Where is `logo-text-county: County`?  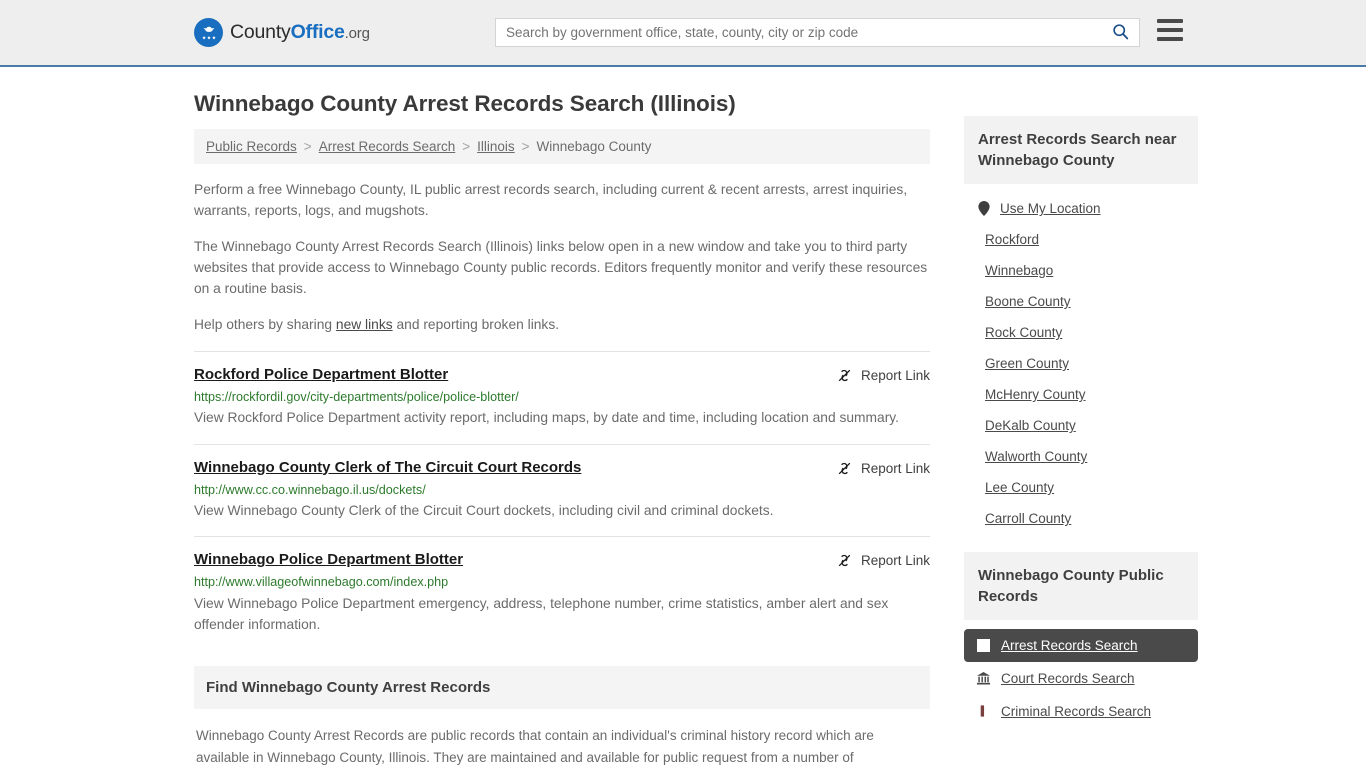 logo-text-county: County is located at coordinates (260, 32).